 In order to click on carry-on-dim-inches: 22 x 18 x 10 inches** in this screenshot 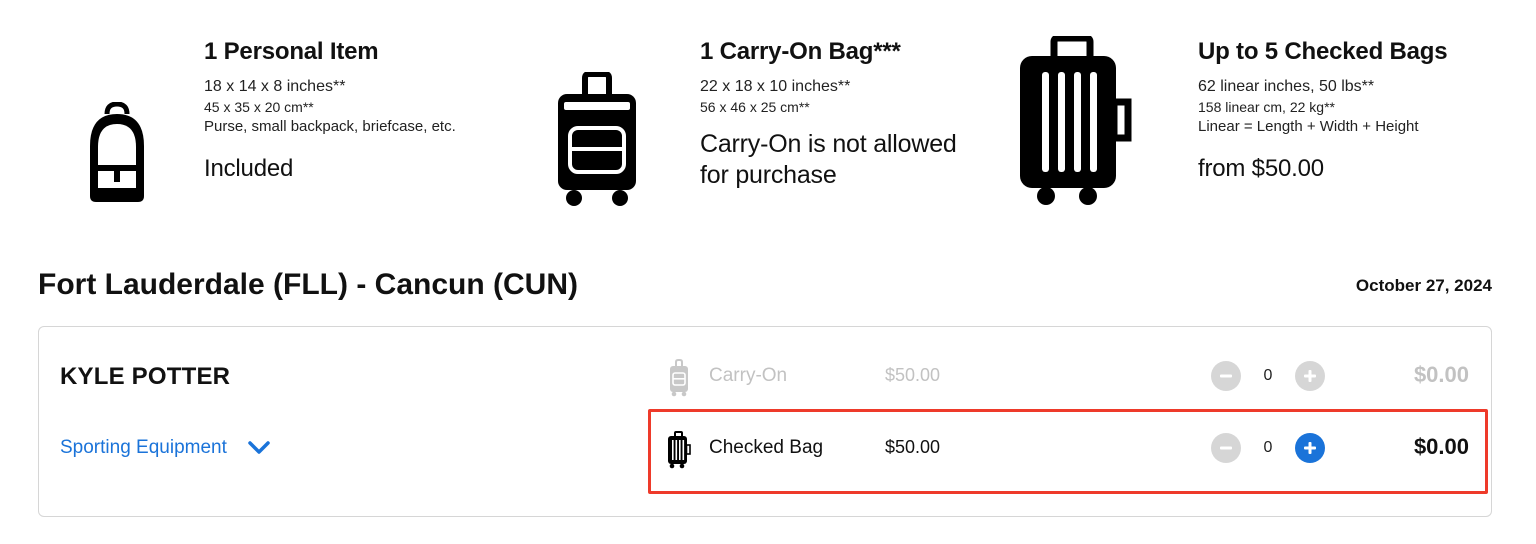, I will do `click(775, 86)`.